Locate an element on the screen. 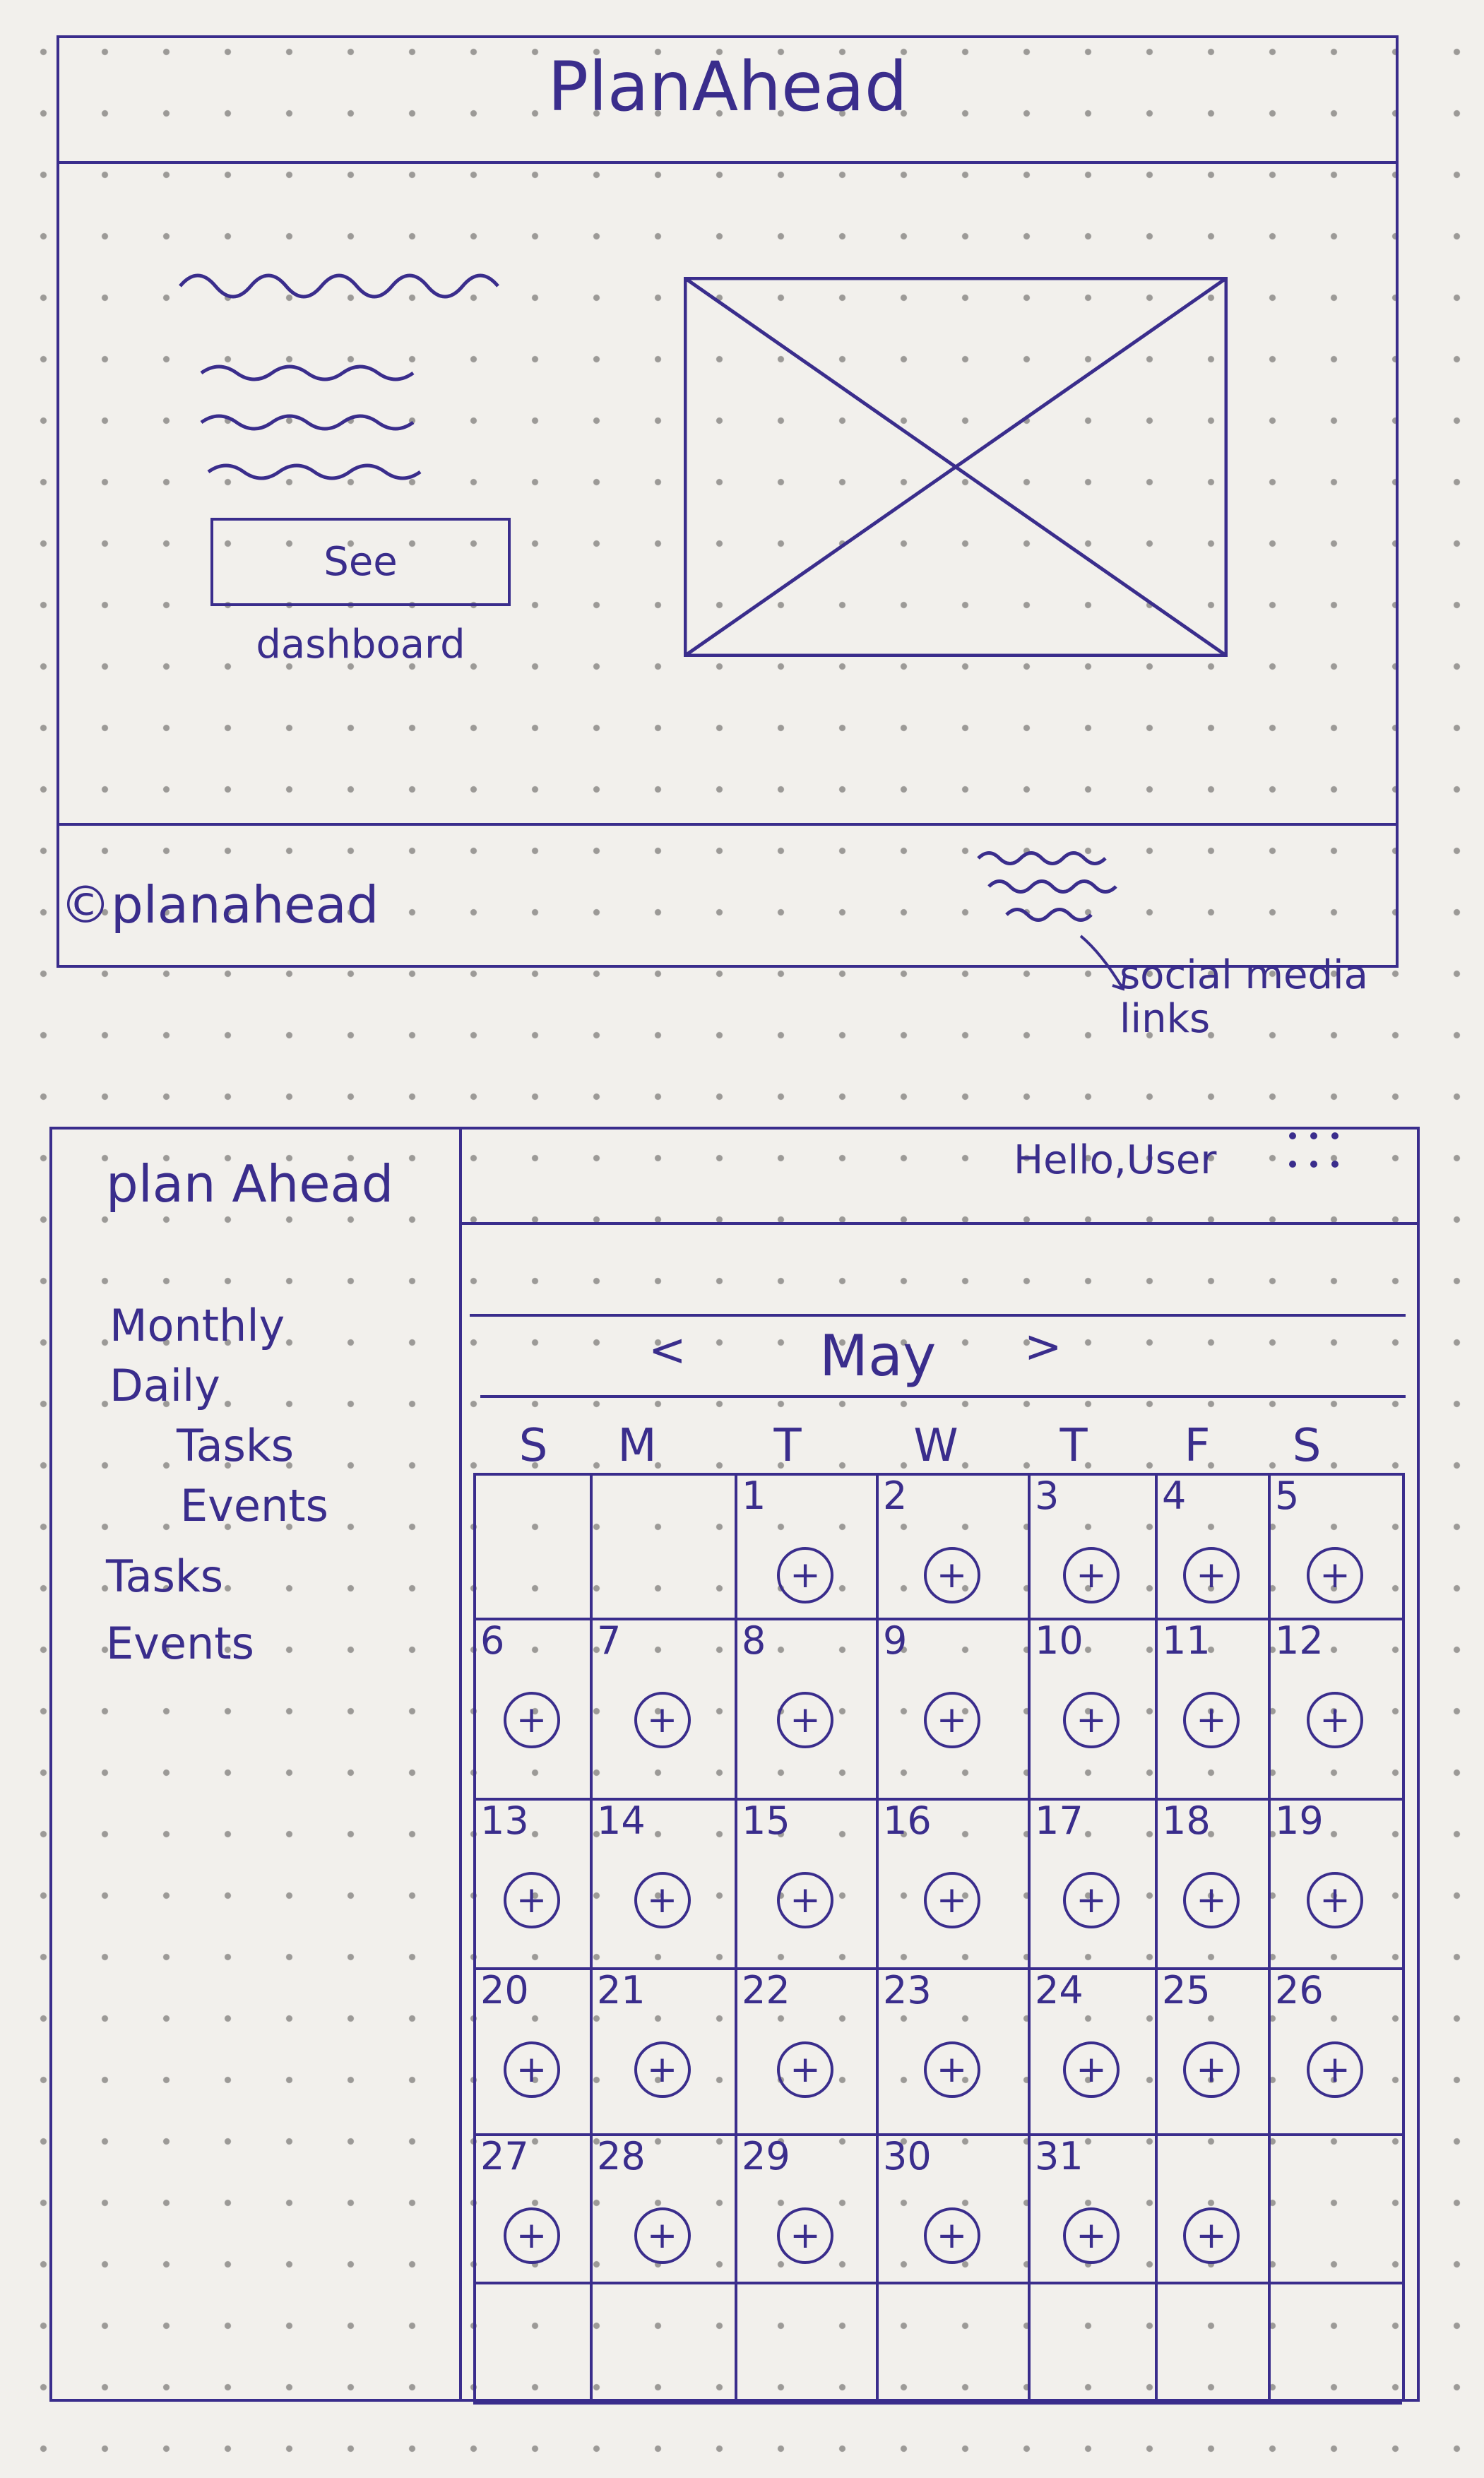  sidebar-item-daily-tasks: Tasks is located at coordinates (235, 1445).